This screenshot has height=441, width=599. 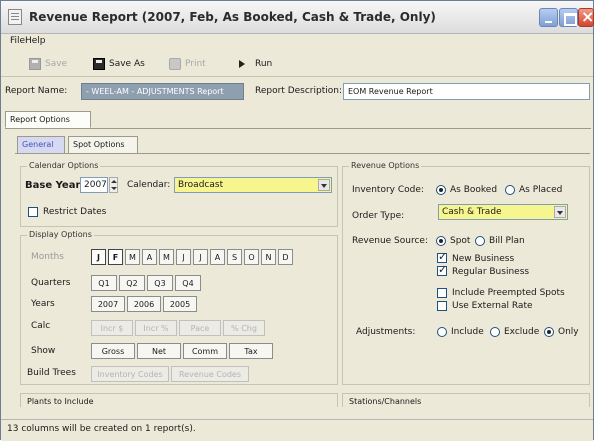 What do you see at coordinates (385, 165) in the screenshot?
I see `revenue-options-title: Revenue Options` at bounding box center [385, 165].